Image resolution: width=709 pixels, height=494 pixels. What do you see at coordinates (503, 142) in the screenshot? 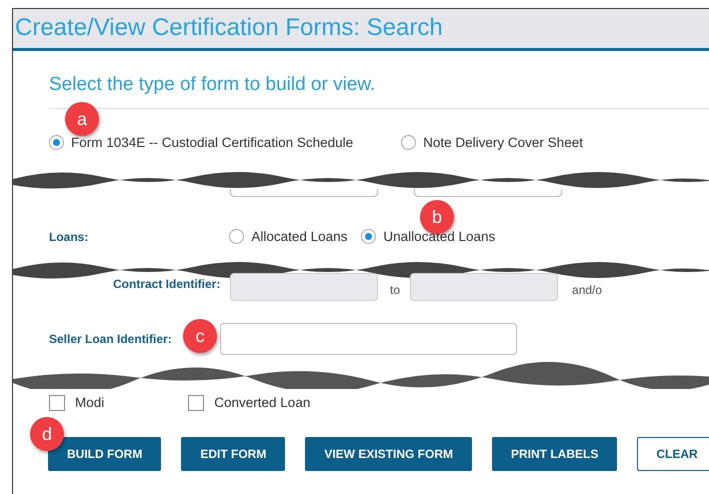
I see `radio-label: Note Delivery Cover Sheet` at bounding box center [503, 142].